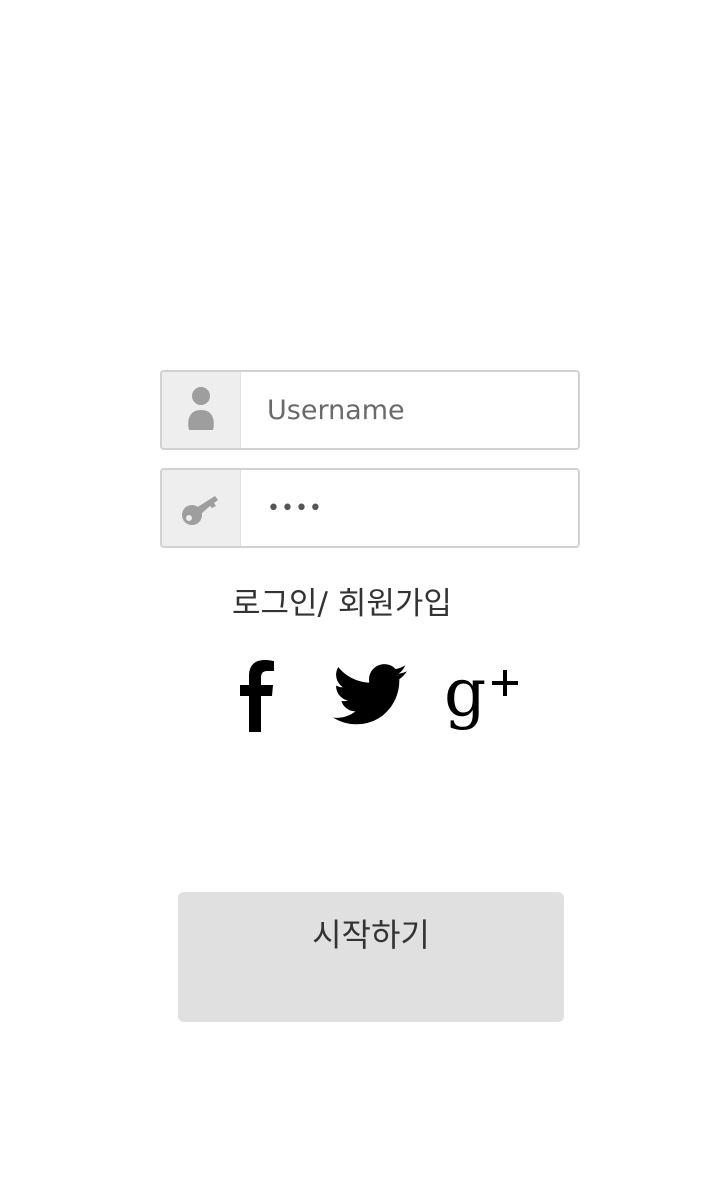  What do you see at coordinates (409, 410) in the screenshot?
I see `username-input` at bounding box center [409, 410].